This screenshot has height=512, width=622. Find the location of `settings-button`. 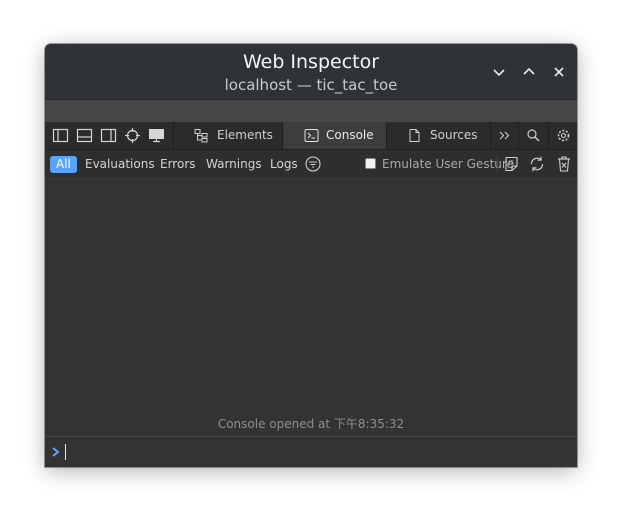

settings-button is located at coordinates (562, 135).